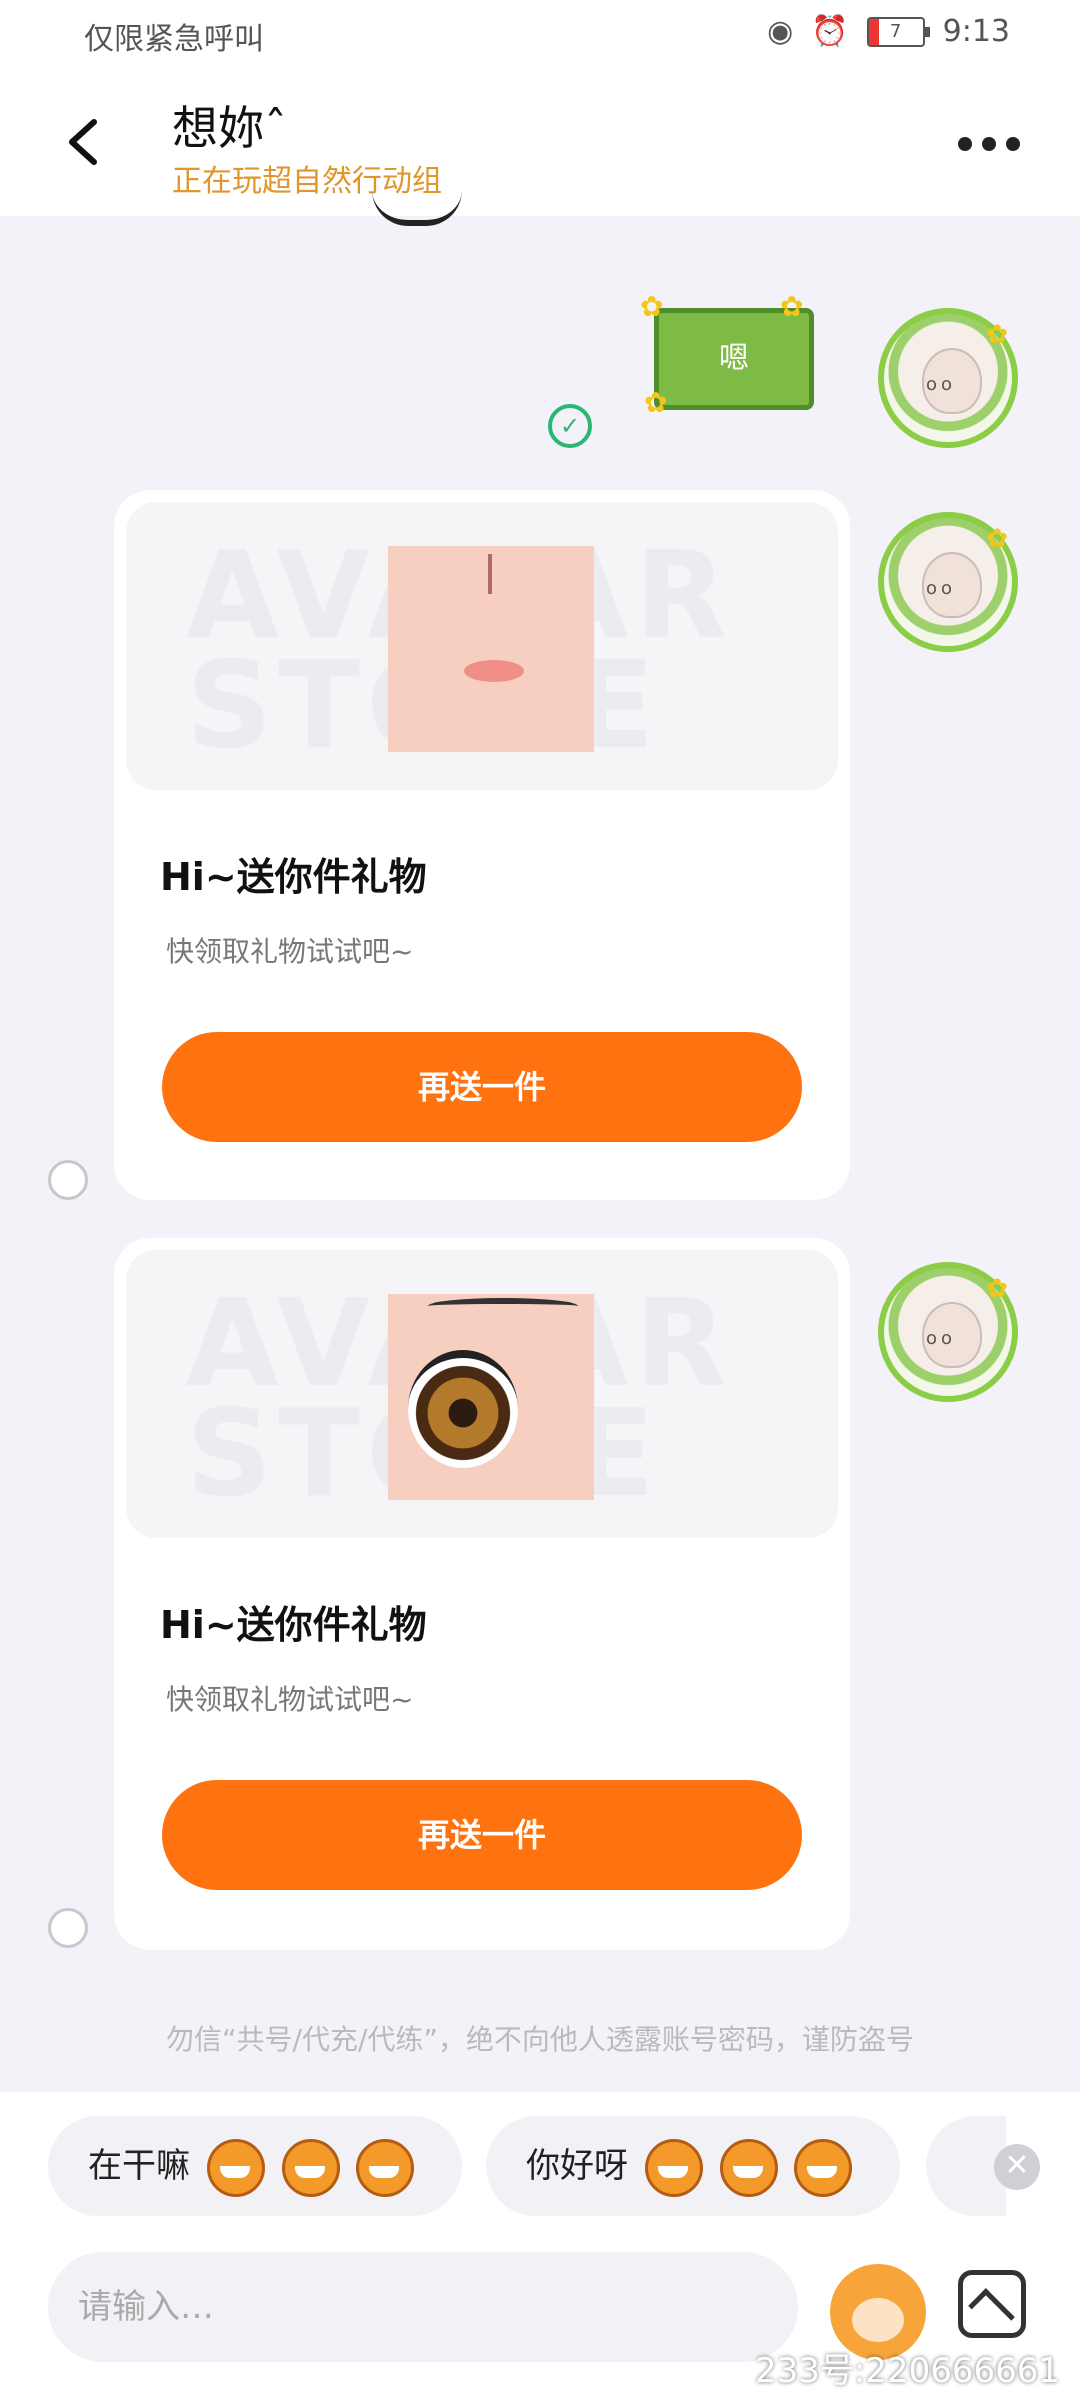  Describe the element at coordinates (570, 426) in the screenshot. I see `sent-check-icon: ✓` at that location.